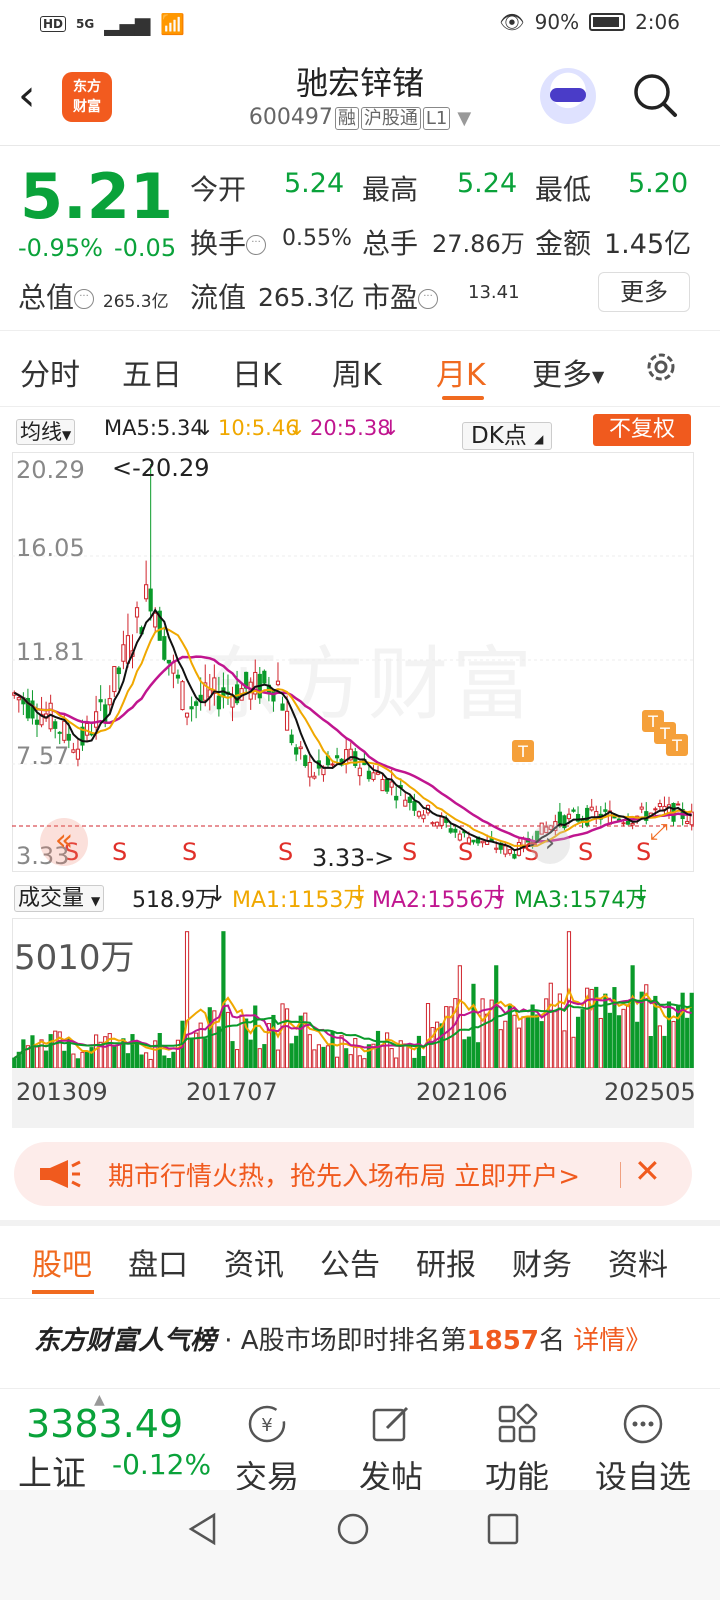 The image size is (720, 1600). What do you see at coordinates (360, 117) in the screenshot?
I see `stock-subtitle: 600497 融沪股通 L1 ▼` at bounding box center [360, 117].